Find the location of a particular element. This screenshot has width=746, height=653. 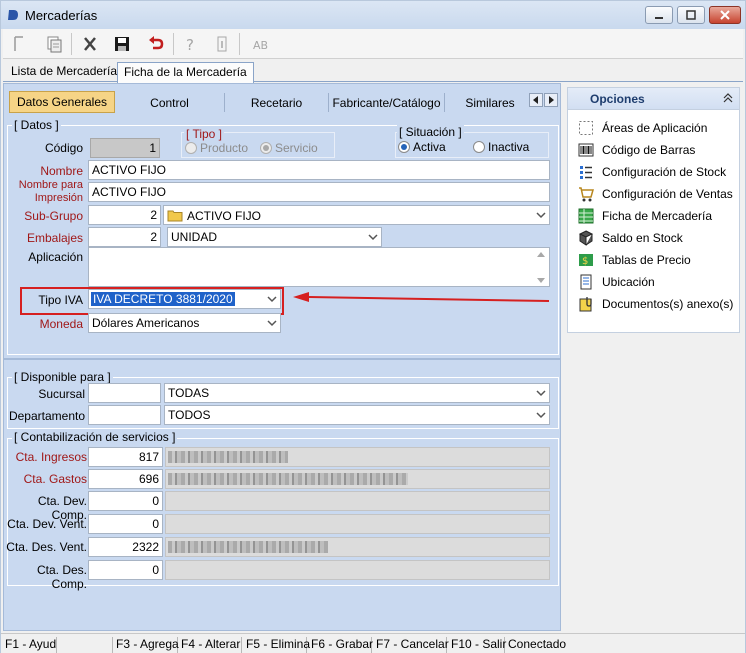

undo-icon is located at coordinates (156, 43).